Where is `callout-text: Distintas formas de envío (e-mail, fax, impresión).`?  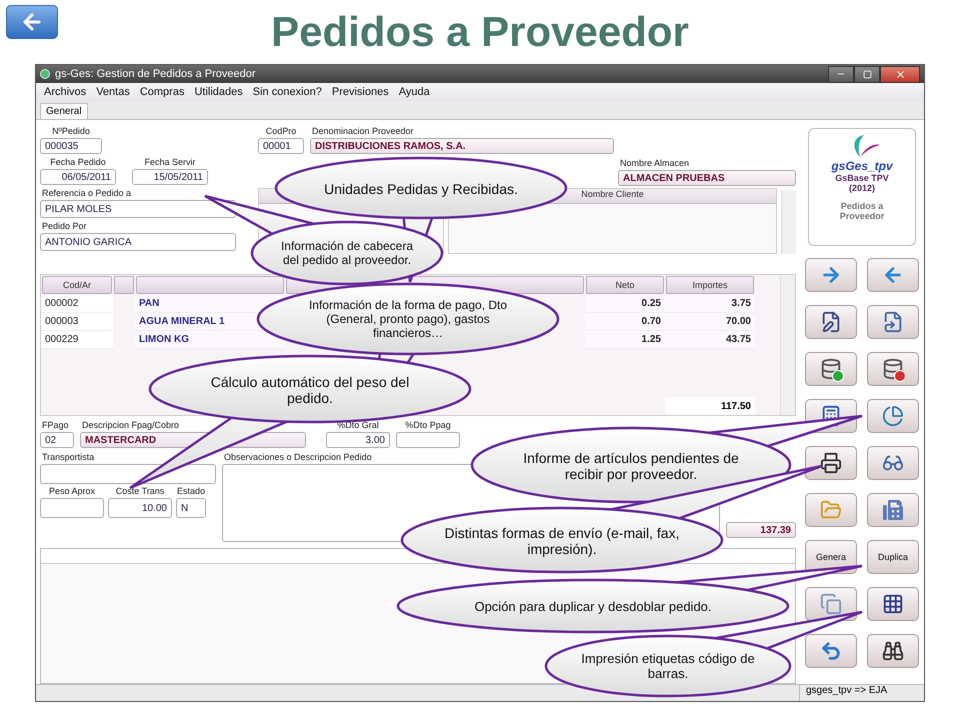 callout-text: Distintas formas de envío (e-mail, fax, impresión). is located at coordinates (561, 541).